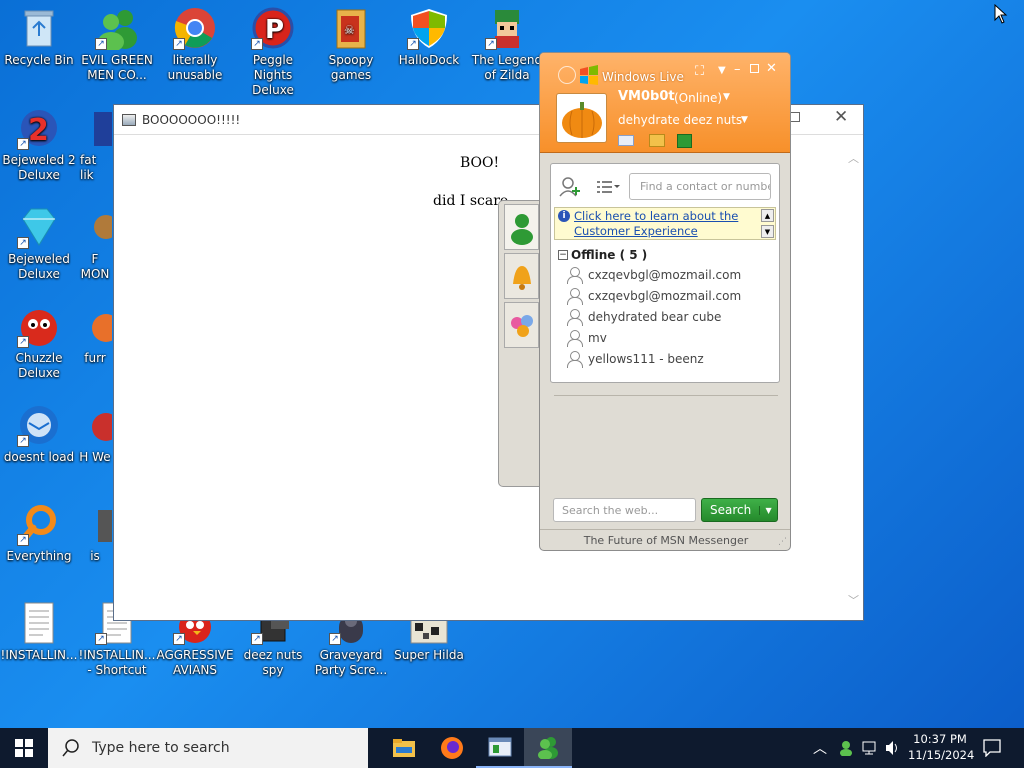 Image resolution: width=1024 pixels, height=768 pixels. What do you see at coordinates (100, 425) in the screenshot?
I see `app-icon` at bounding box center [100, 425].